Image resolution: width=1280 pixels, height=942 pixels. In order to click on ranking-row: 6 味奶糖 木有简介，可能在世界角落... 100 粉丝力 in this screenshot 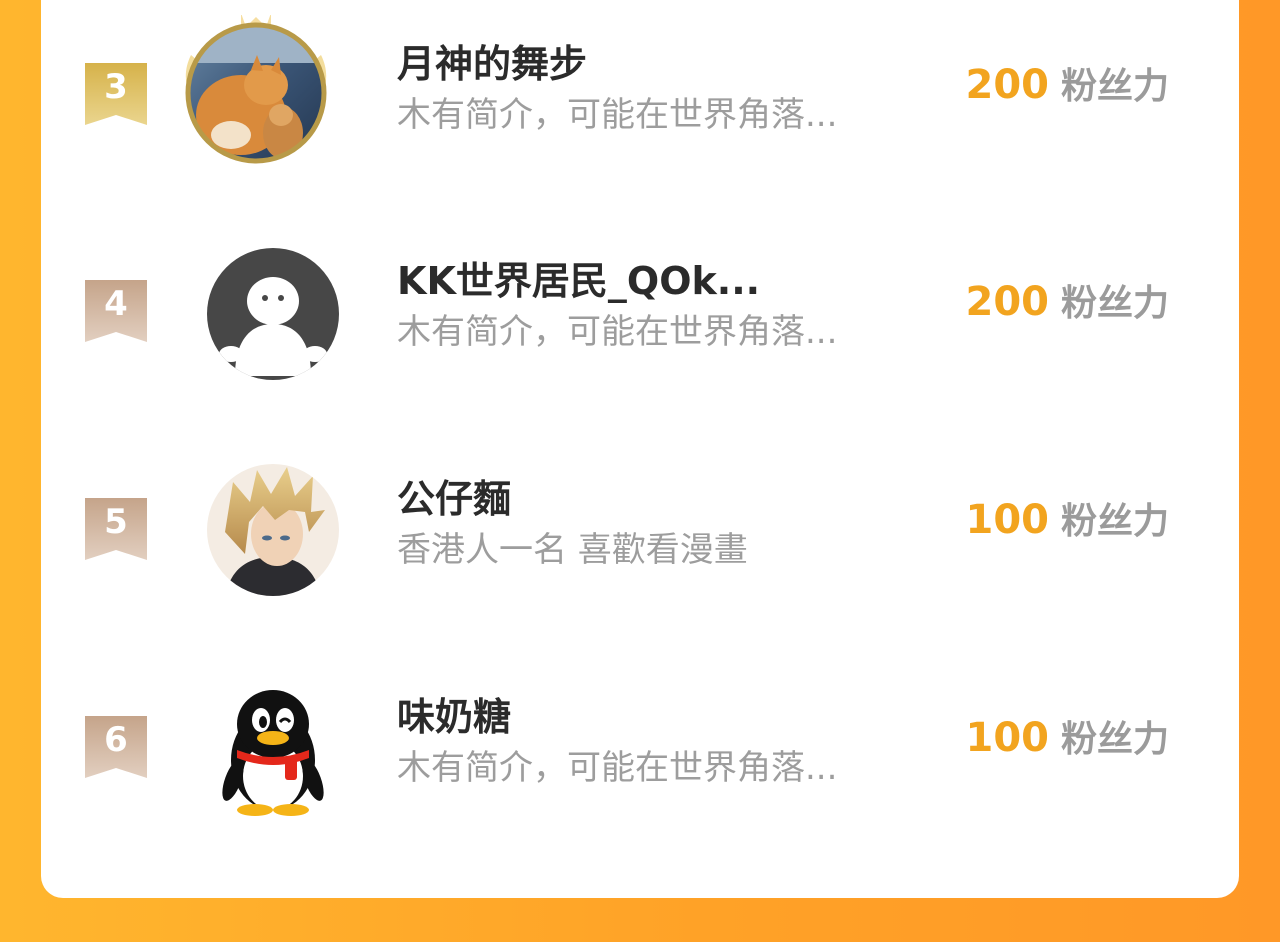, I will do `click(640, 751)`.